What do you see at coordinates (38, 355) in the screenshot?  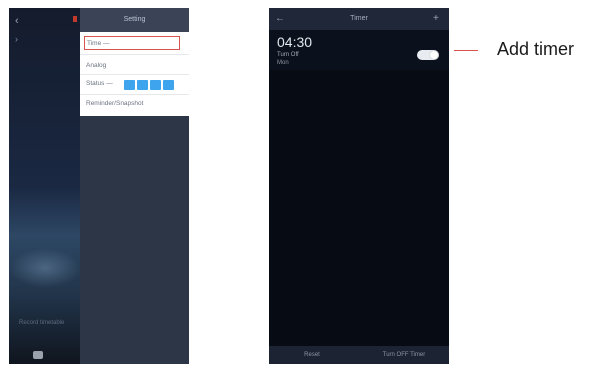 I see `camera-icon` at bounding box center [38, 355].